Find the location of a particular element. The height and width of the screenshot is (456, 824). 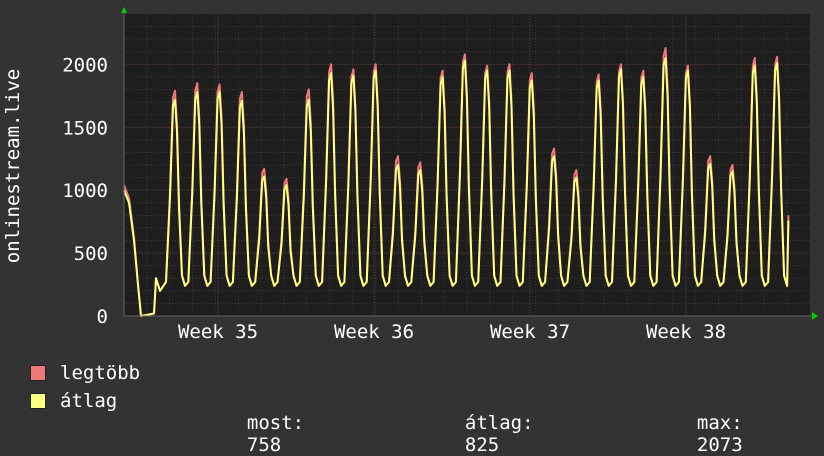

legend-label-max: legtöbb is located at coordinates (100, 373).